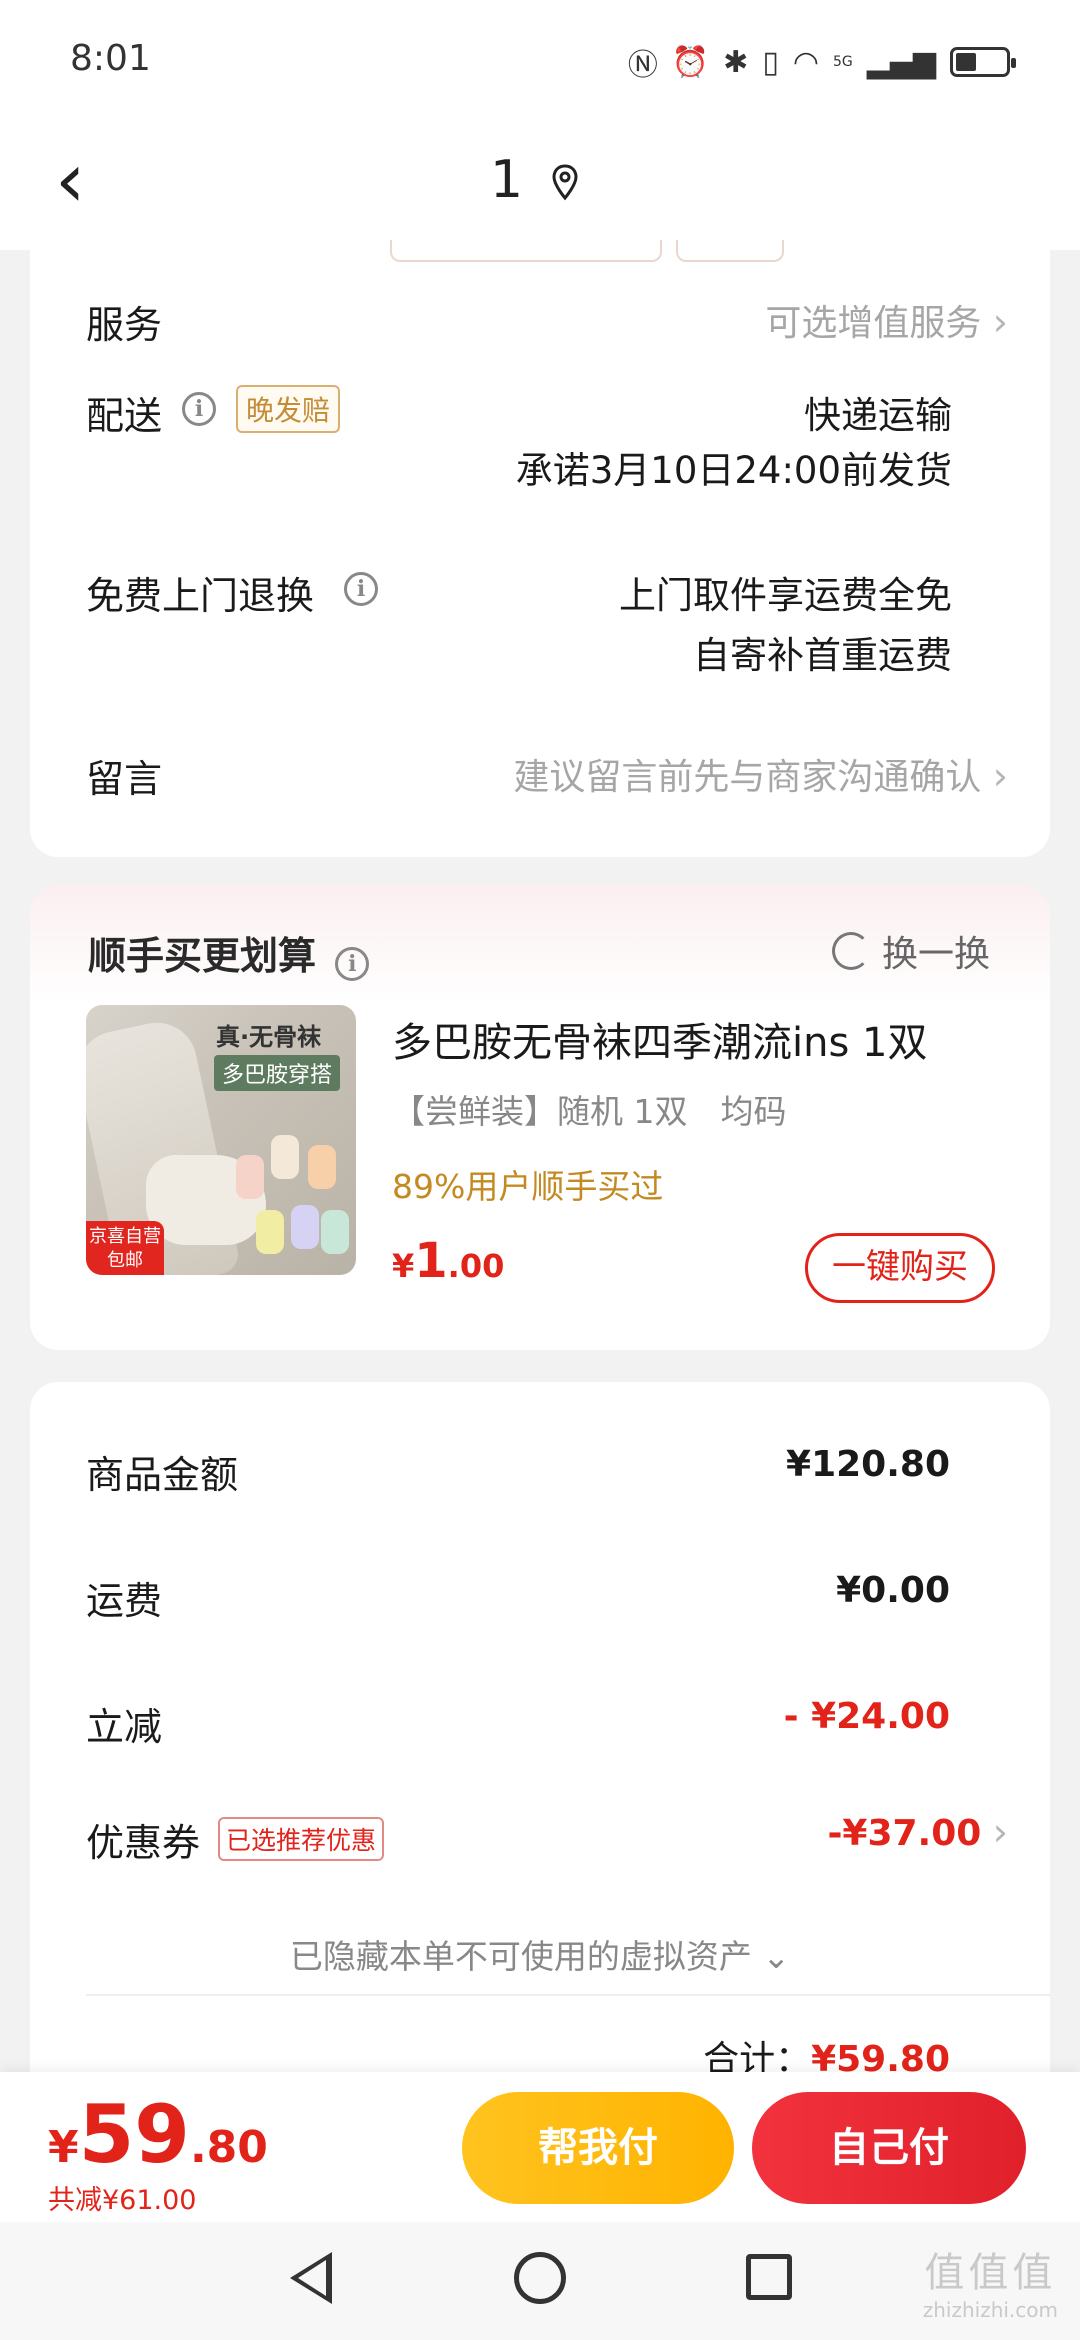 Image resolution: width=1080 pixels, height=2340 pixels. I want to click on late-compensation-tag: 晚发赔, so click(288, 409).